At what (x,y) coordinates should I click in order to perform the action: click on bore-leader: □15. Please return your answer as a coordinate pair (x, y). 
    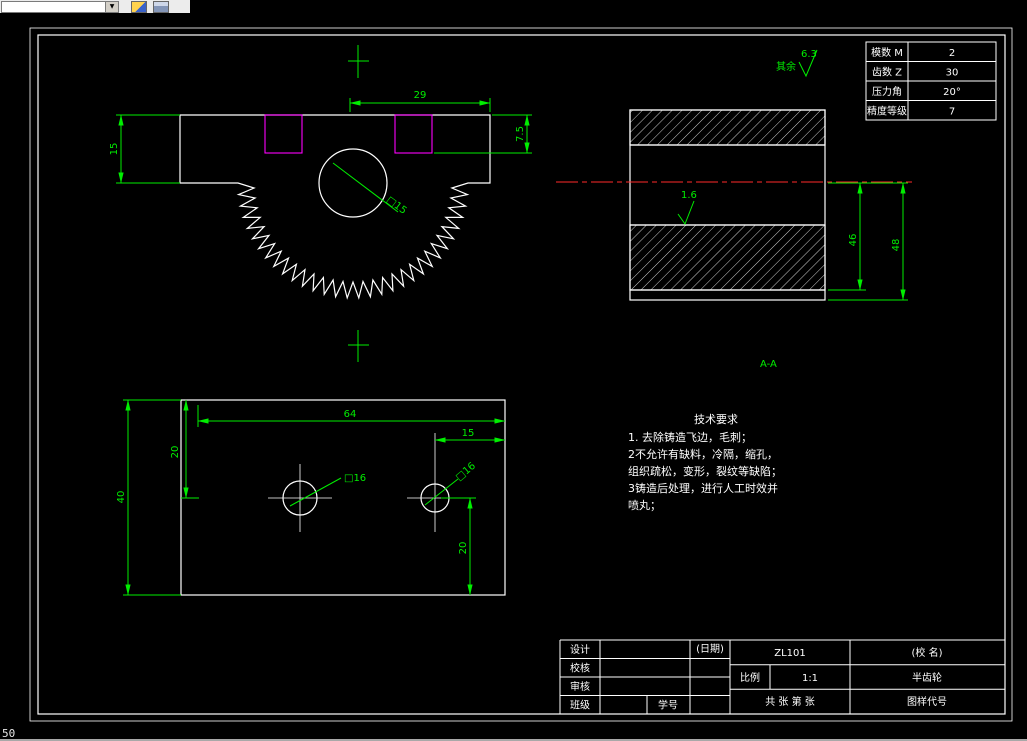
    Looking at the image, I should click on (370, 189).